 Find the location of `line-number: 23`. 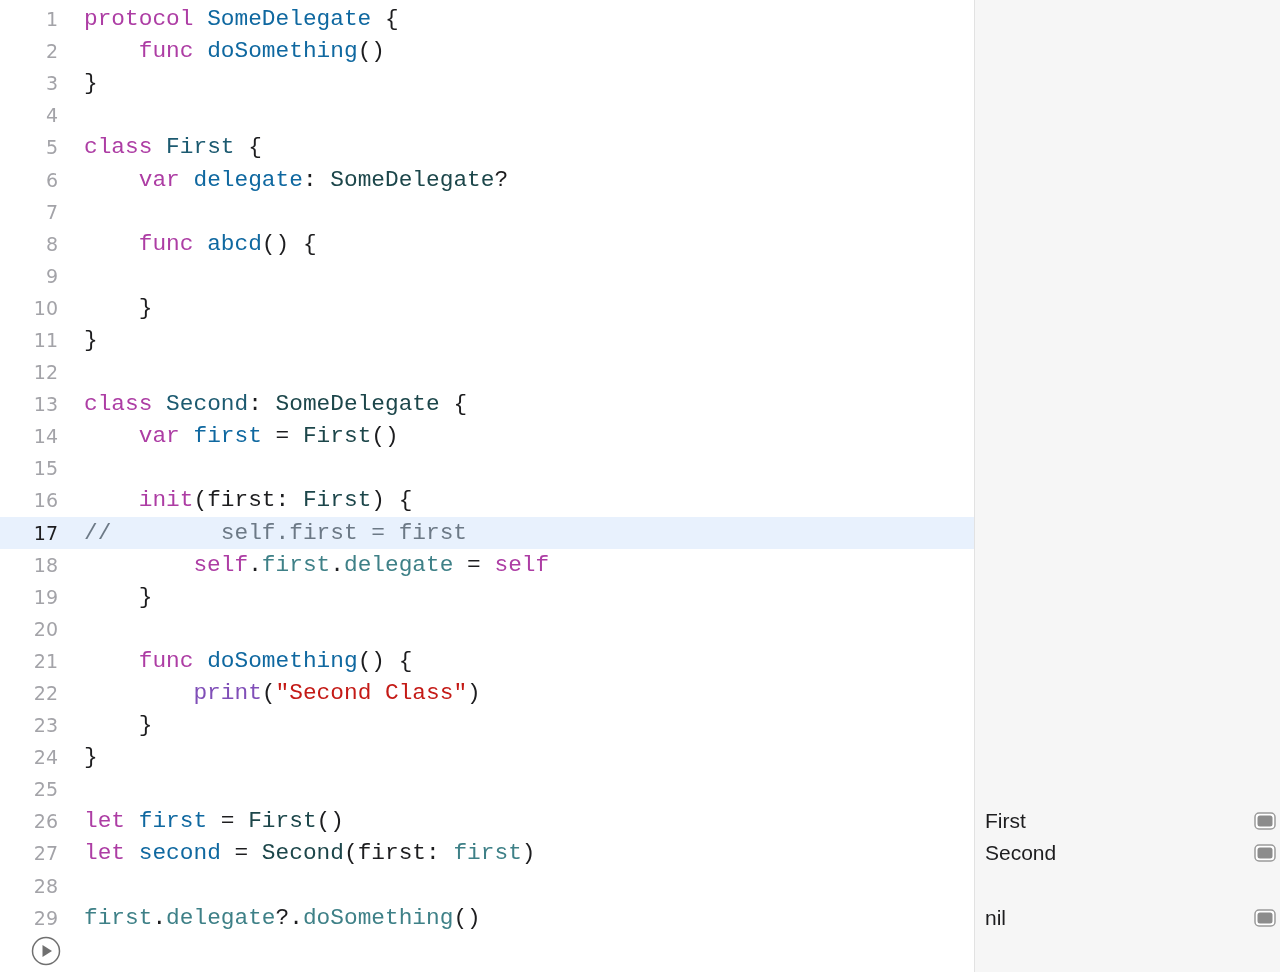

line-number: 23 is located at coordinates (45, 725).